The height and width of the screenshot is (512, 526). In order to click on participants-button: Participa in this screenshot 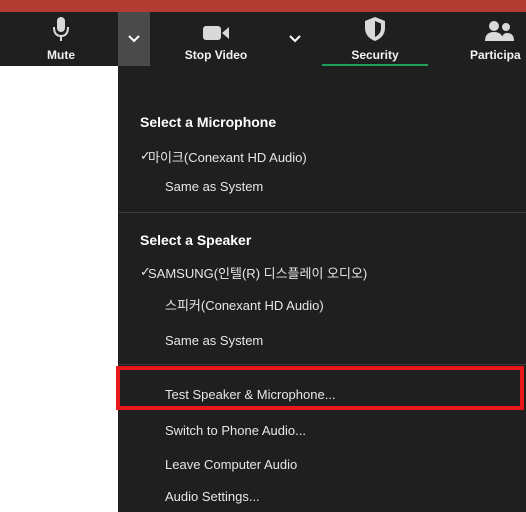, I will do `click(496, 39)`.